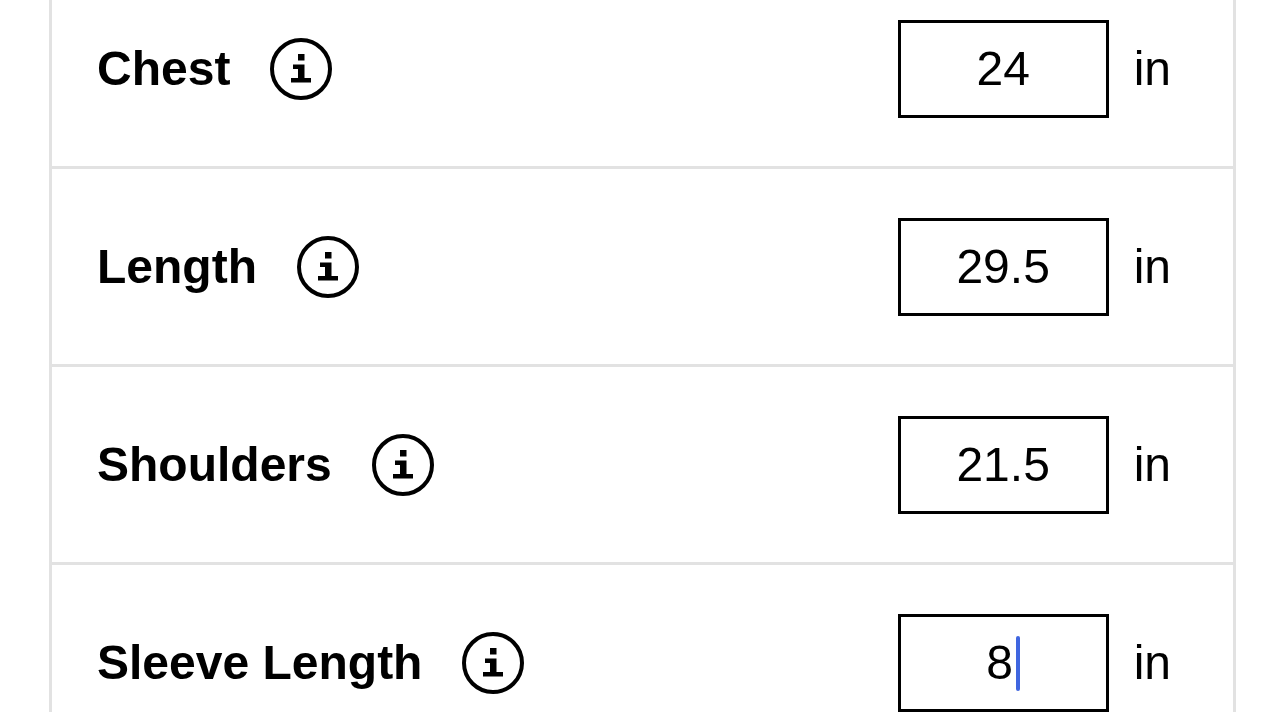  What do you see at coordinates (164, 69) in the screenshot?
I see `measurement-label: Chest` at bounding box center [164, 69].